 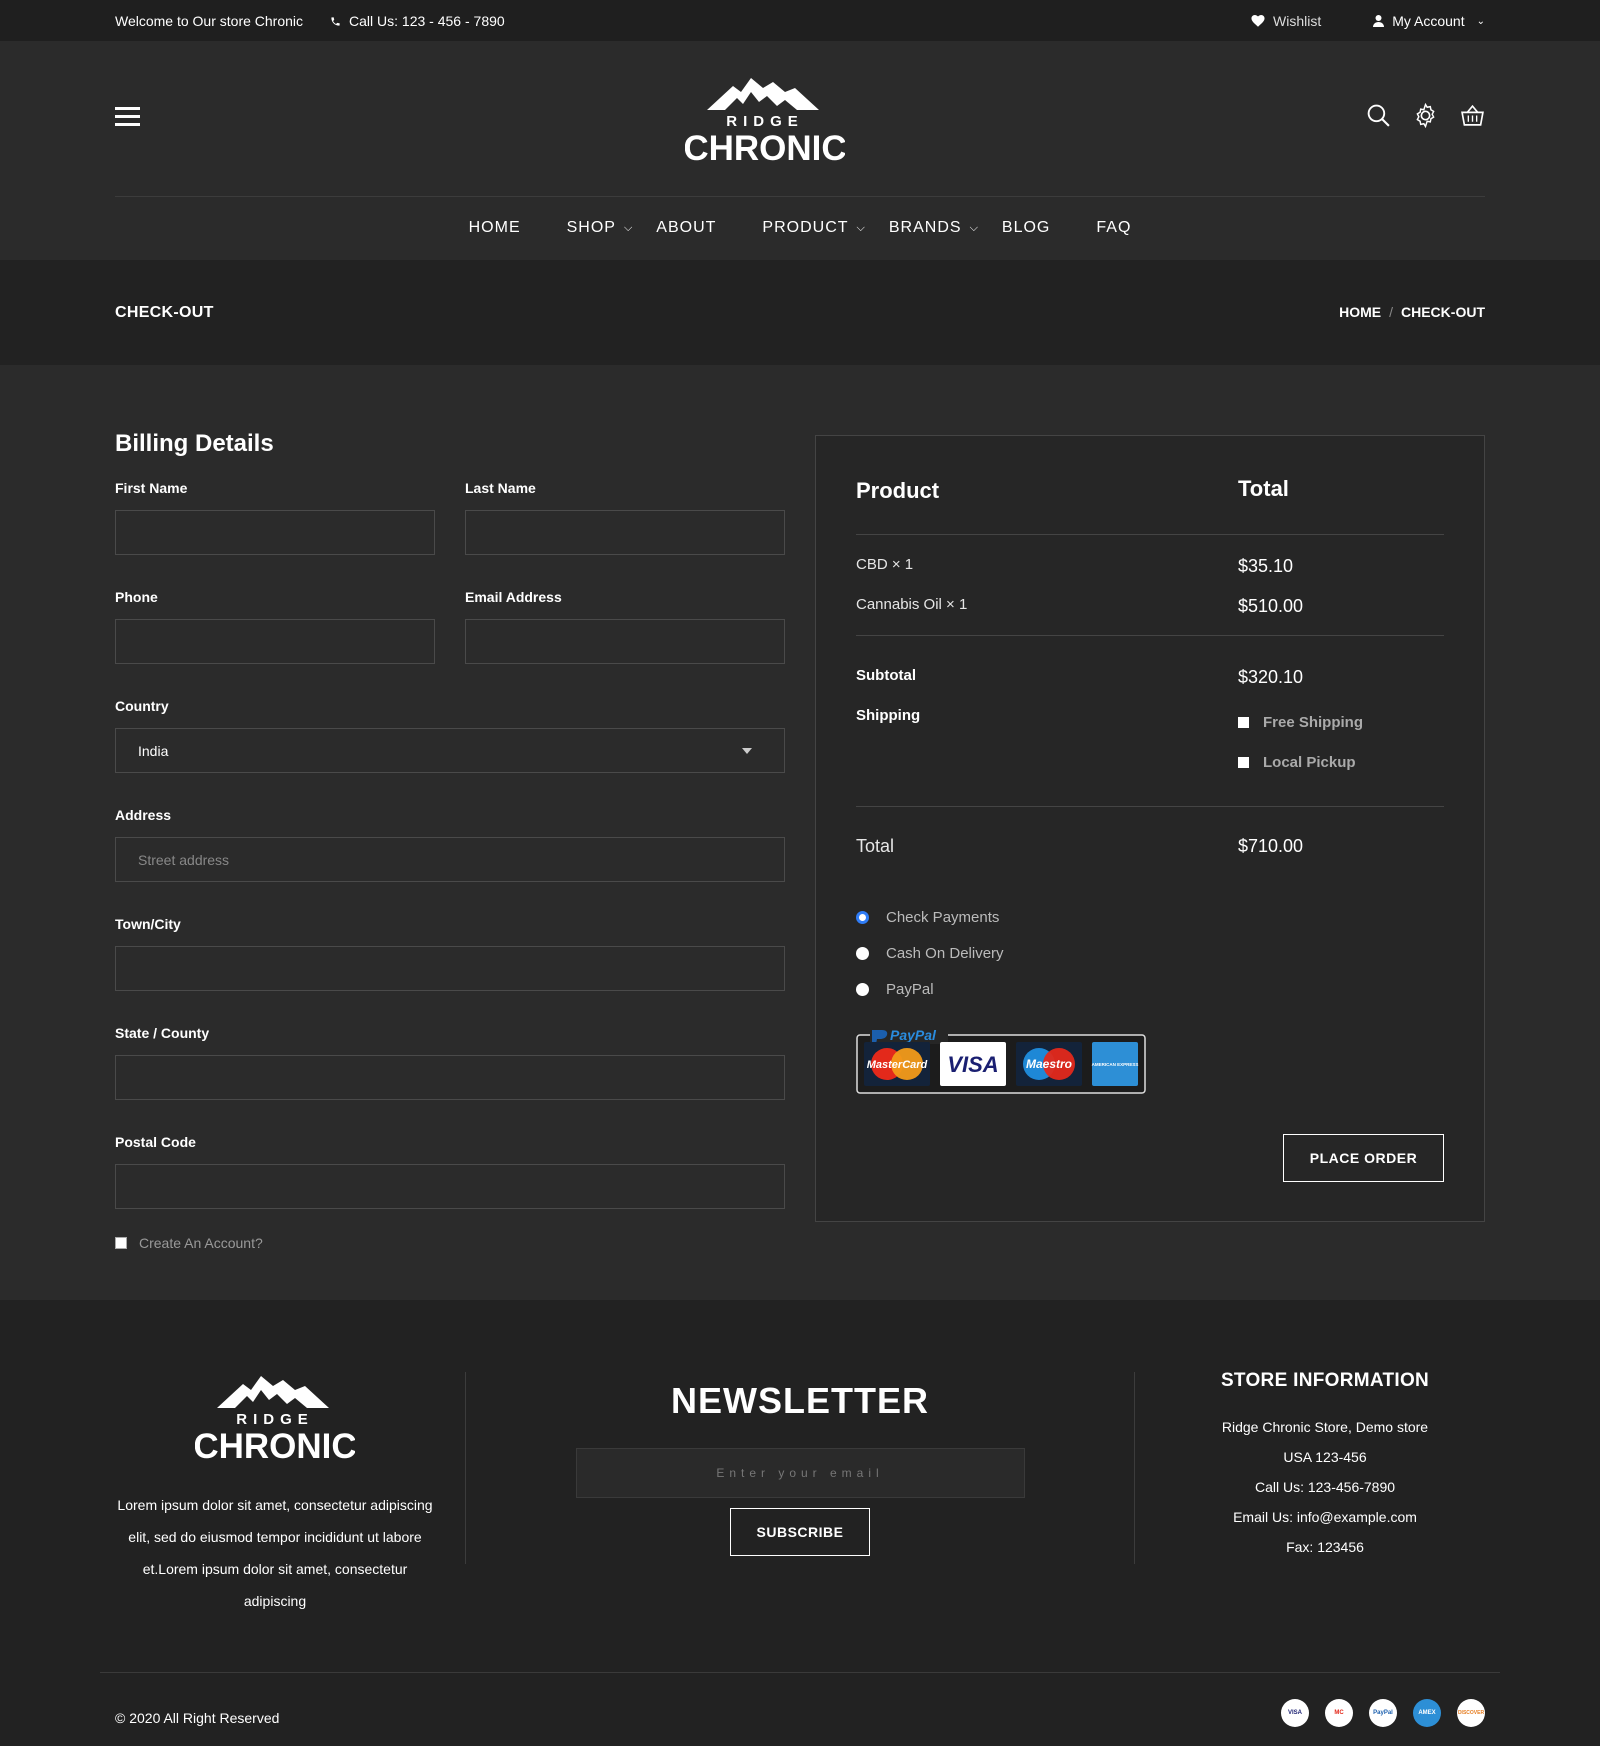 What do you see at coordinates (1243, 722) in the screenshot?
I see `free-shipping-checkbox` at bounding box center [1243, 722].